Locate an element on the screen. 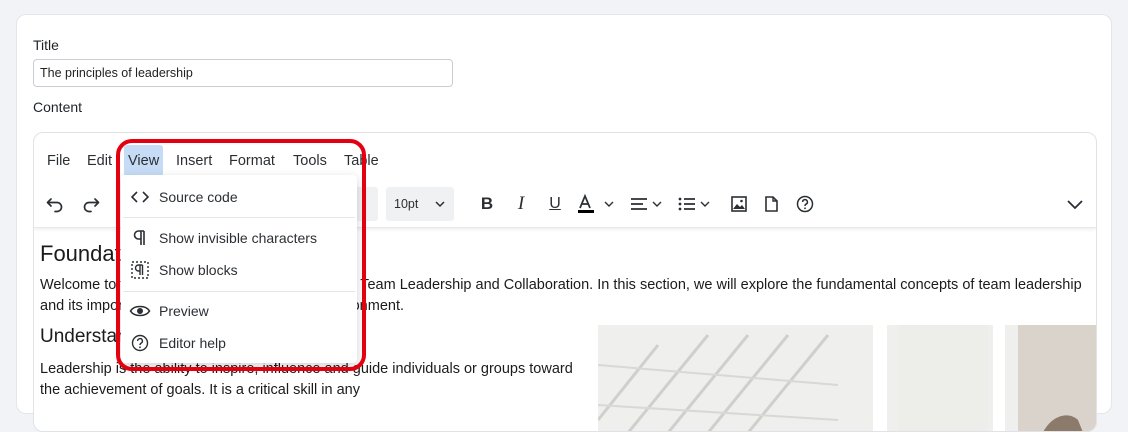 The width and height of the screenshot is (1128, 432). title-label: Title is located at coordinates (46, 45).